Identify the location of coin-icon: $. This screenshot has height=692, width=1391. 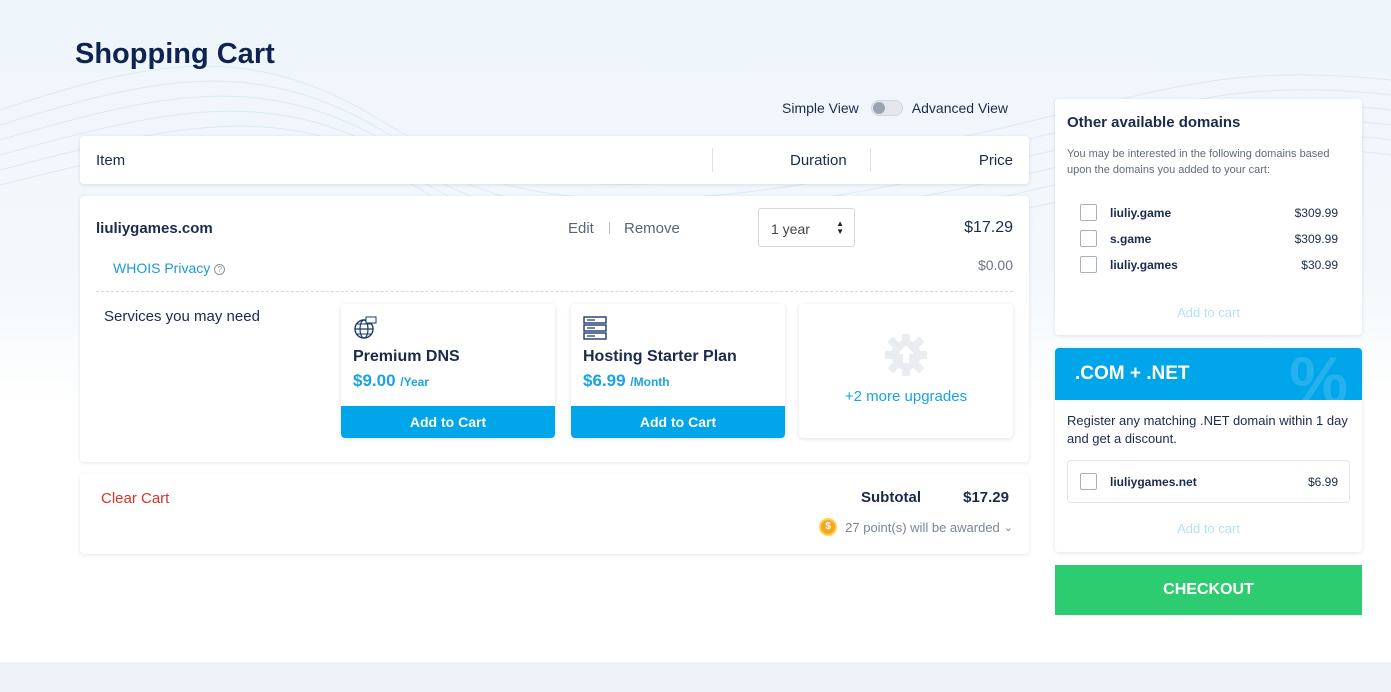
(828, 527).